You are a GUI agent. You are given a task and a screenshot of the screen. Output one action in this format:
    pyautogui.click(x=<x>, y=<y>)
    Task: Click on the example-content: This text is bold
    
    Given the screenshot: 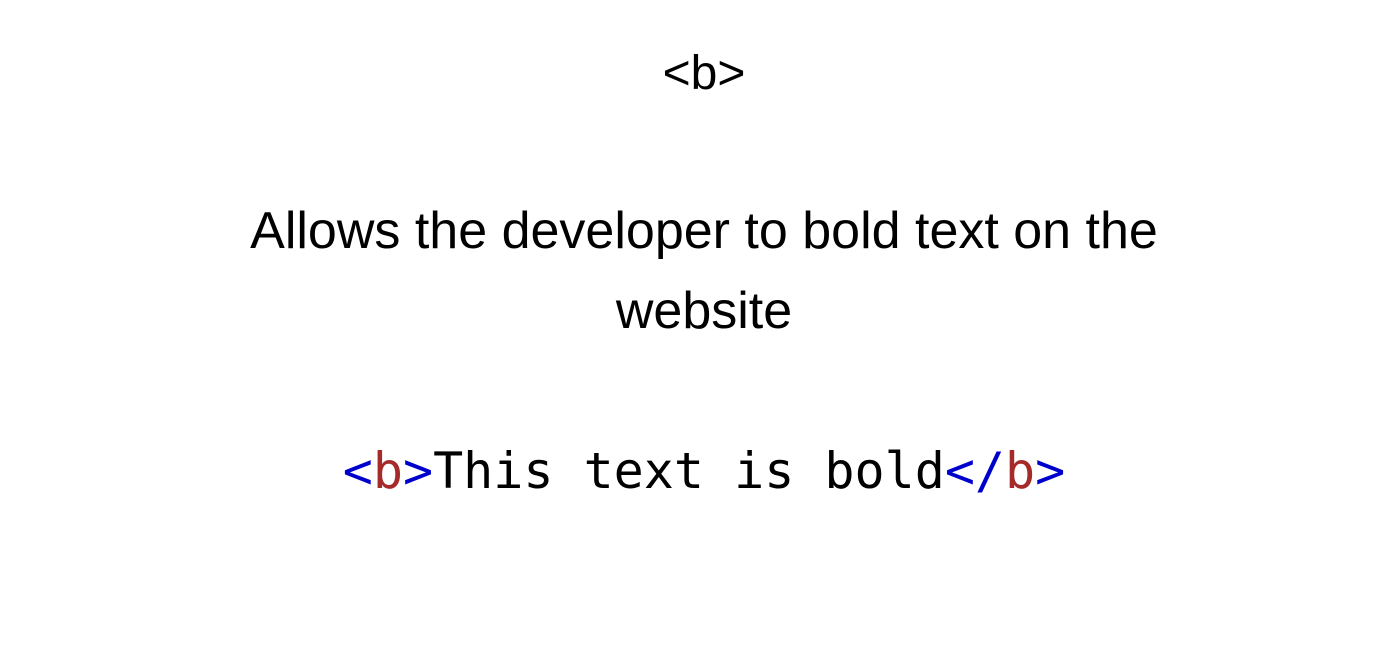 What is the action you would take?
    pyautogui.click(x=689, y=471)
    